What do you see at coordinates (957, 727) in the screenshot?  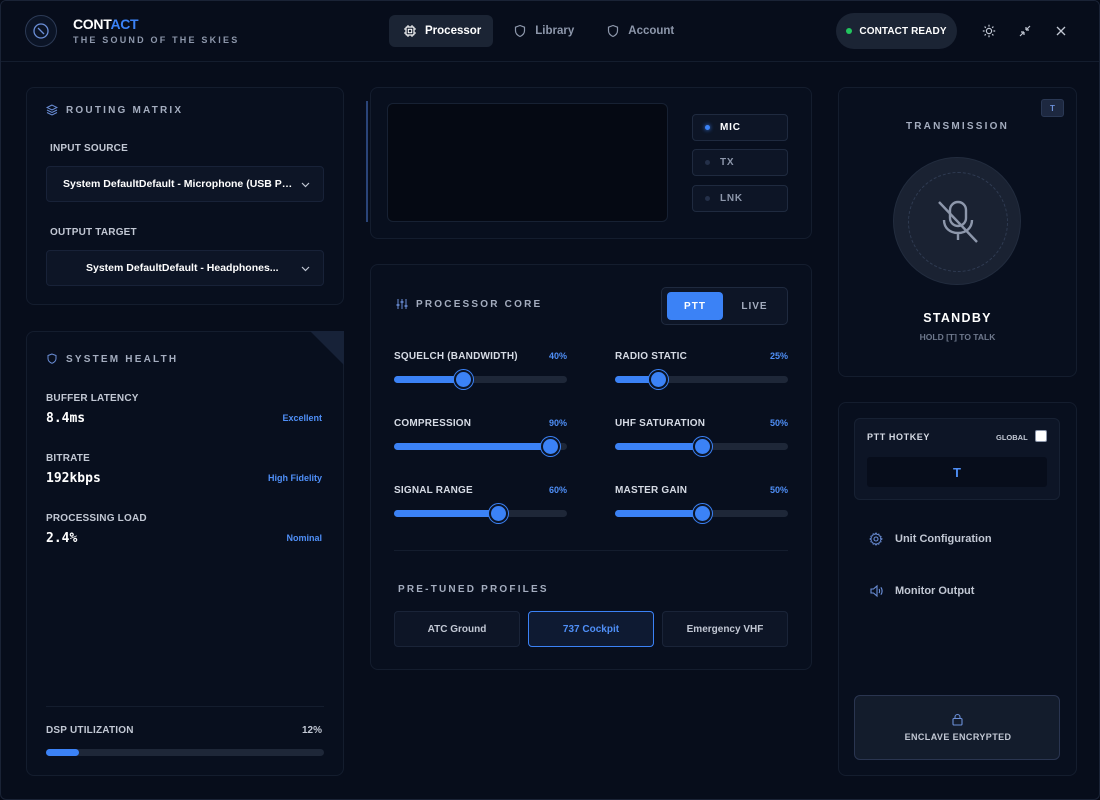 I see `enclave-encrypted-button: ENCLAVE ENCRYPTED` at bounding box center [957, 727].